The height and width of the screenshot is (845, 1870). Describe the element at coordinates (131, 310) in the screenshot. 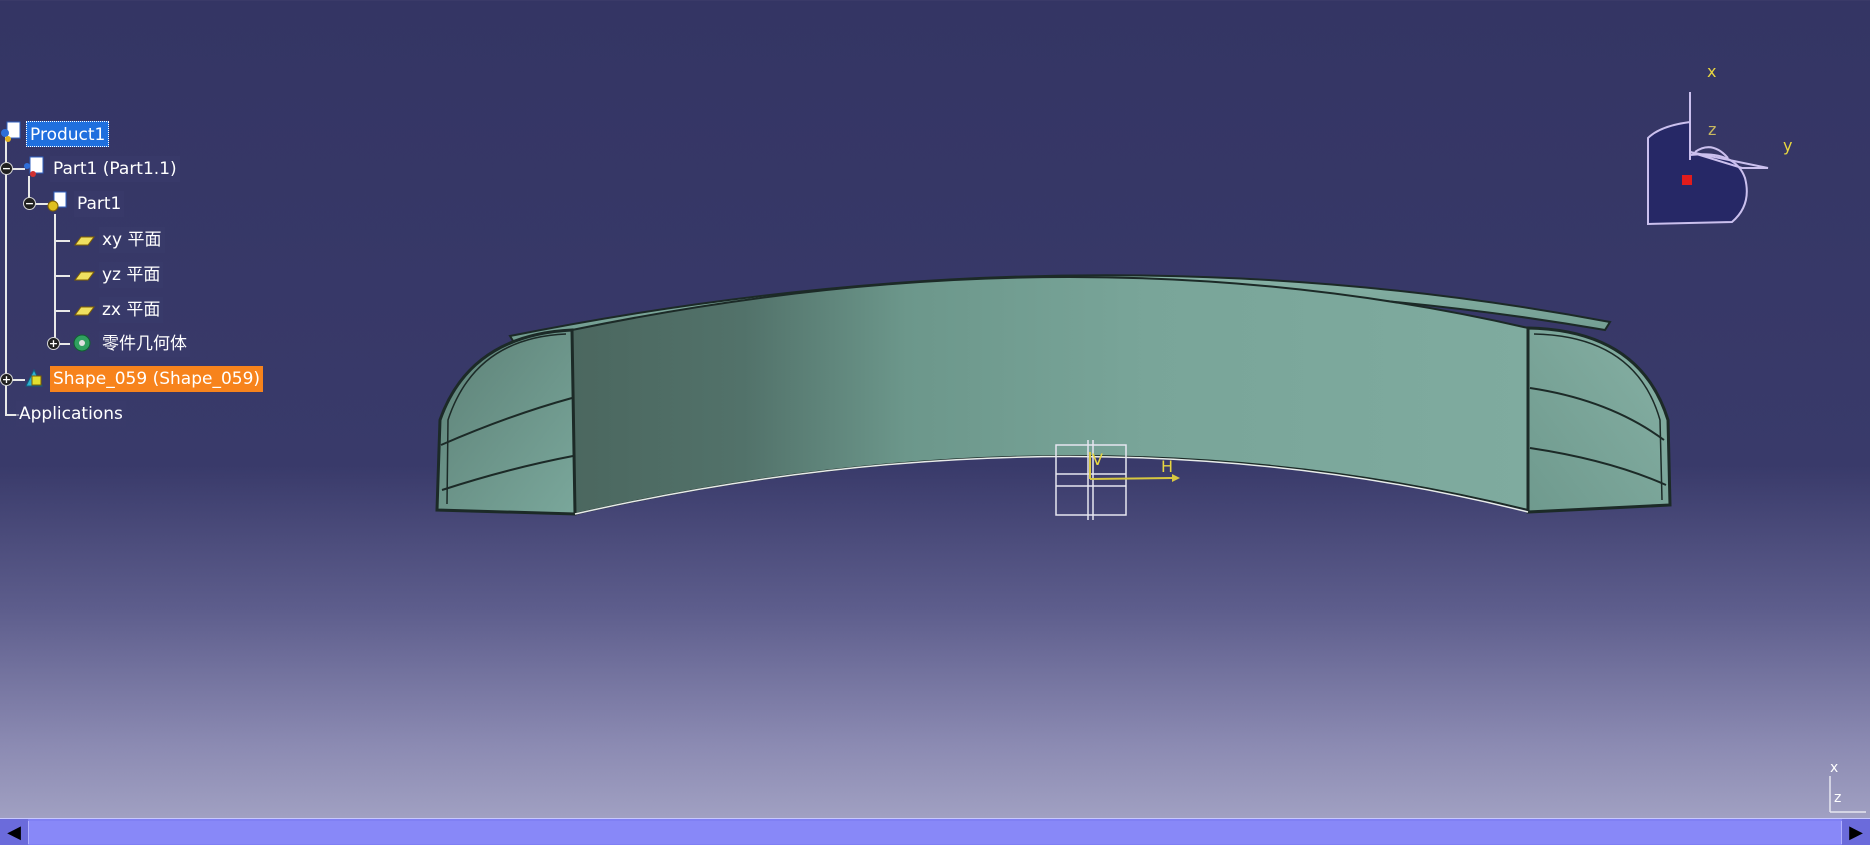

I see `tree-node-zx-plane: zx 平面` at that location.